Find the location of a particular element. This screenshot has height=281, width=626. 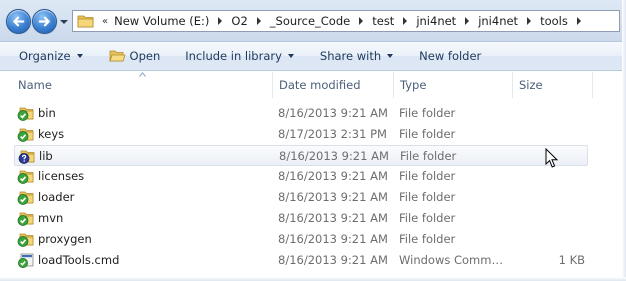

open-button: Open is located at coordinates (135, 56).